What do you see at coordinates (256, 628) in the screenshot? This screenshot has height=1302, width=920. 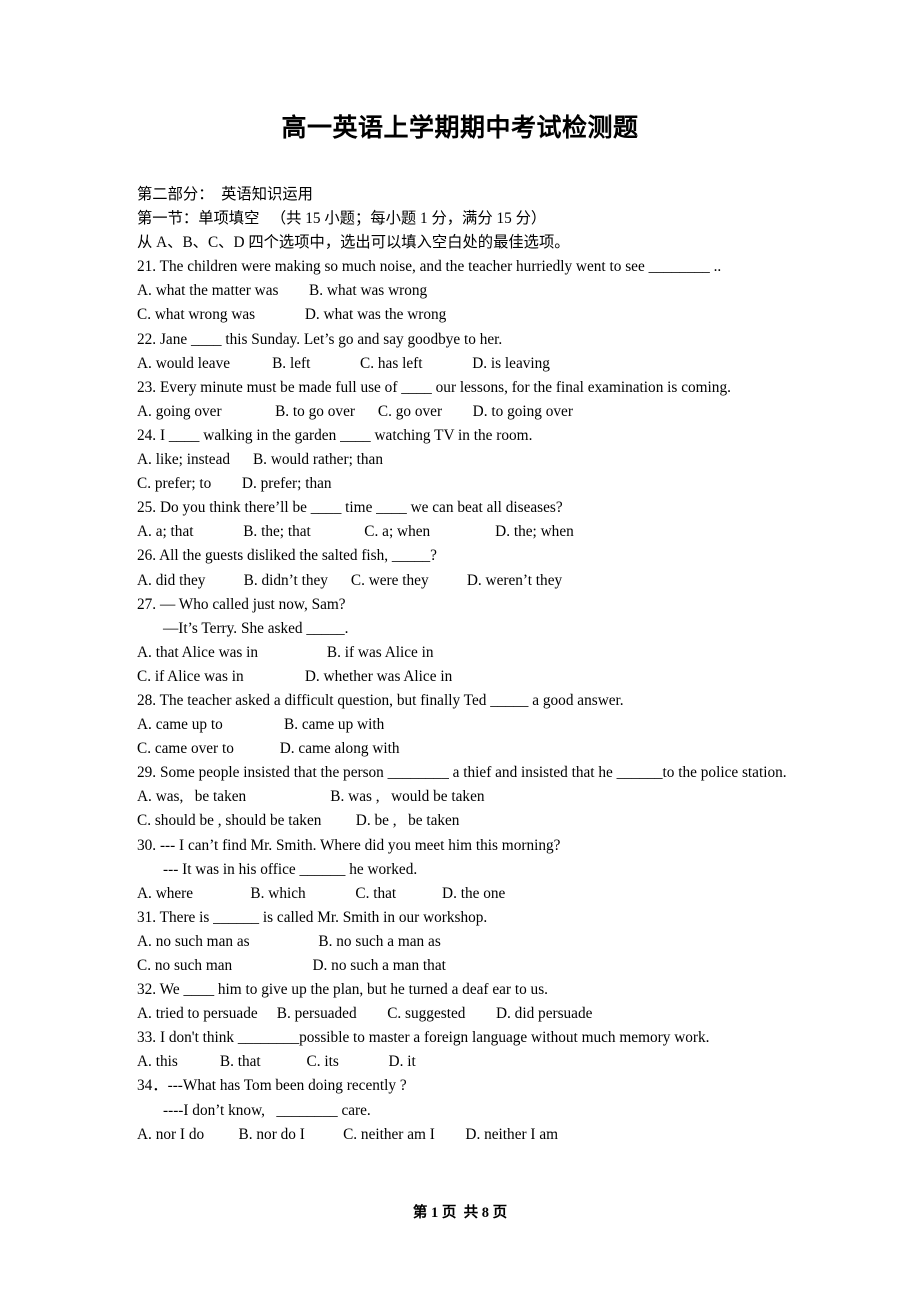 I see `question-sub-line: —It’s Terry. She asked _____.` at bounding box center [256, 628].